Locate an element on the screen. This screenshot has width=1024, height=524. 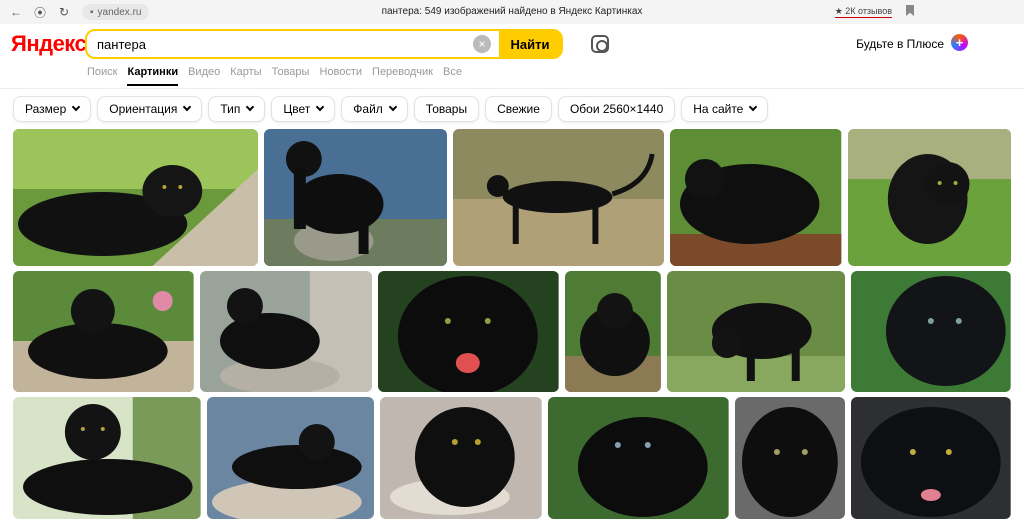
reload-icon: ↻ is located at coordinates (64, 12).